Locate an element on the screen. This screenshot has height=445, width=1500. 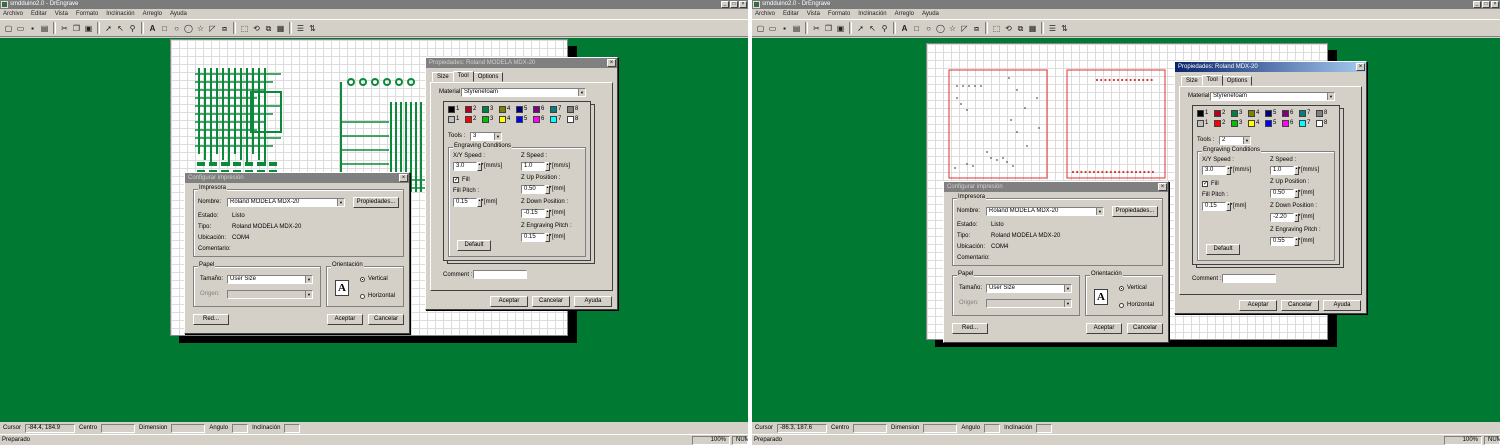
menu-archivo: Archivo is located at coordinates (13, 14).